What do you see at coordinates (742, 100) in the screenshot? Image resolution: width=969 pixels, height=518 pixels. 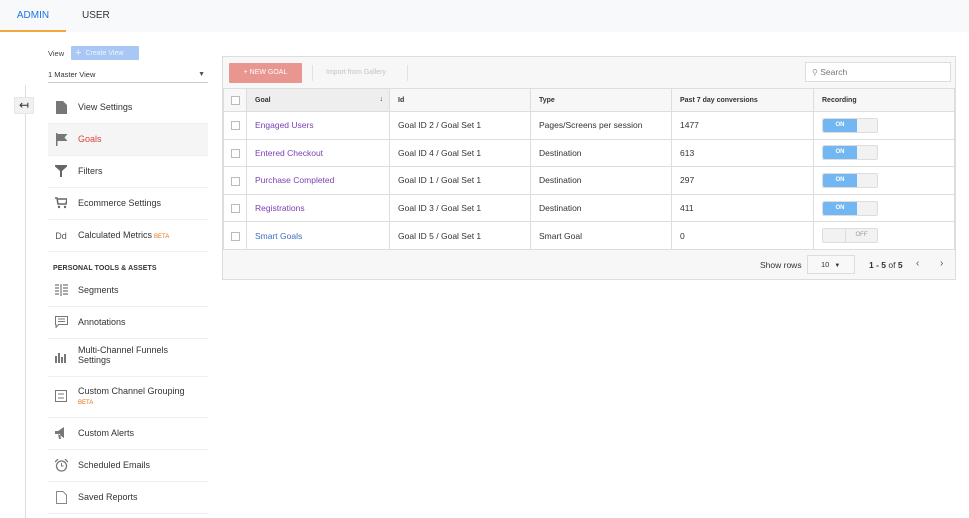 I see `column-header-conversions: Past 7 day conversions` at bounding box center [742, 100].